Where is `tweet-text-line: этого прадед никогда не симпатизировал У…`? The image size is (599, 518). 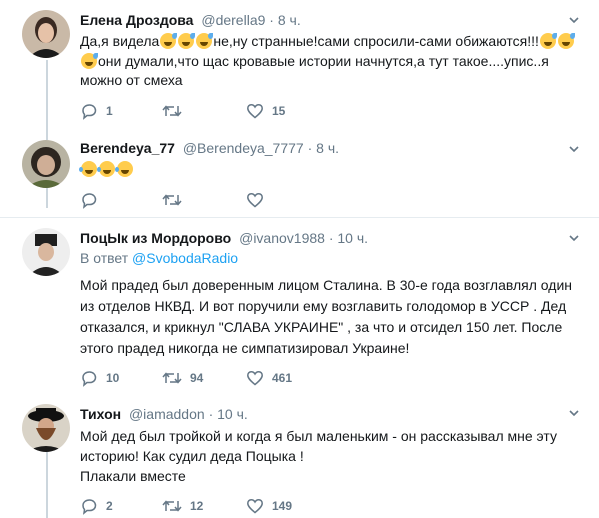
tweet-text-line: этого прадед никогда не симпатизировал У… is located at coordinates (245, 348).